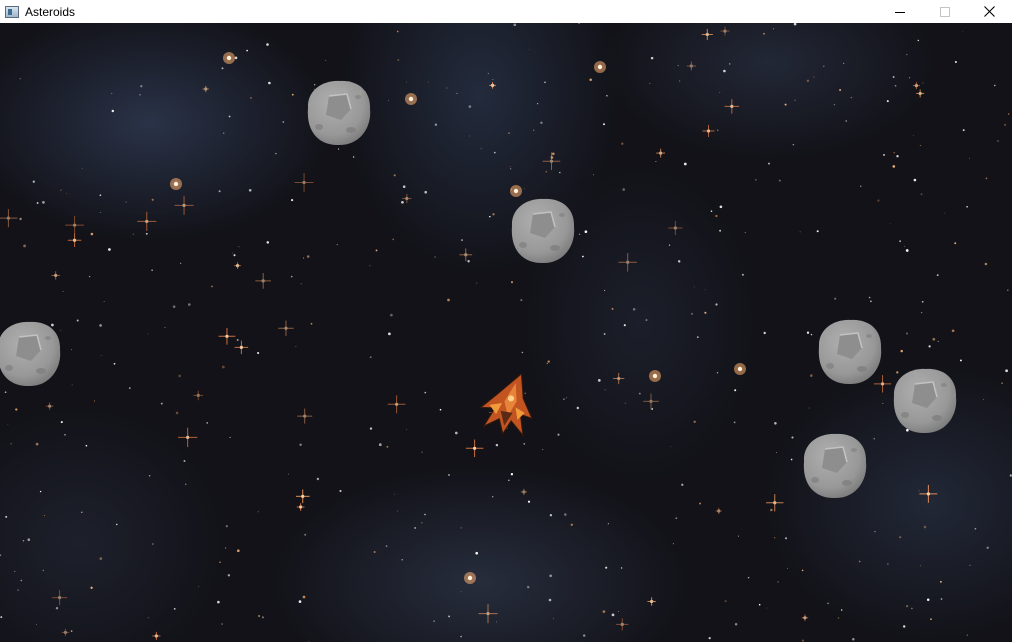 This screenshot has height=642, width=1012. Describe the element at coordinates (506, 11) in the screenshot. I see `title-bar: Asteroids` at that location.